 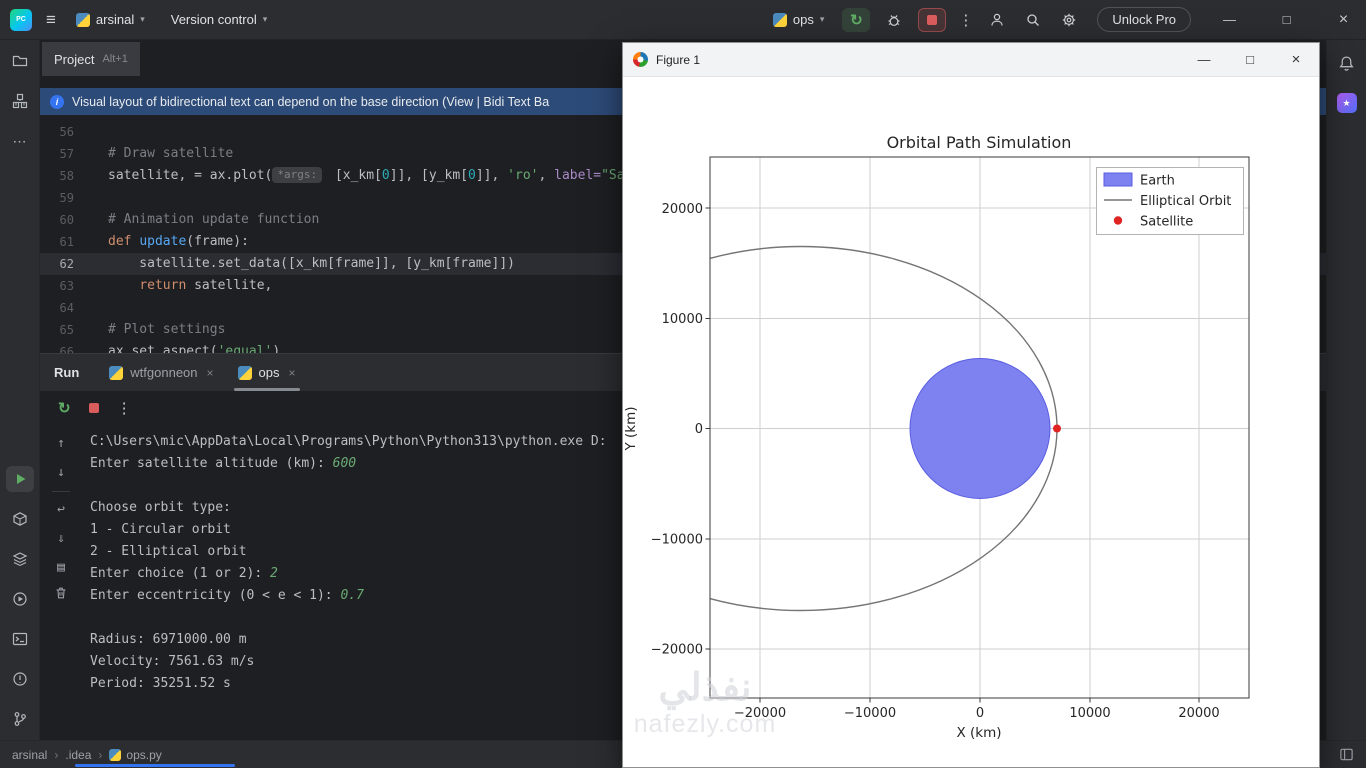 I want to click on right-tool-stripe: ★, so click(x=1346, y=390).